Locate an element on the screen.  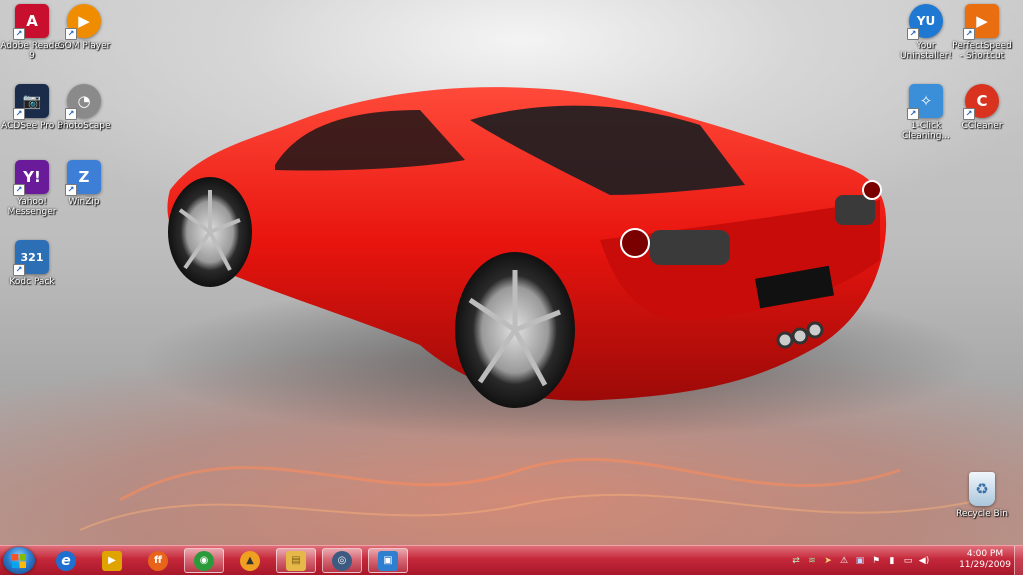
desktop-icon-your-uninstaller: YU ↗ Your Uninstaller! is located at coordinates (926, 32).